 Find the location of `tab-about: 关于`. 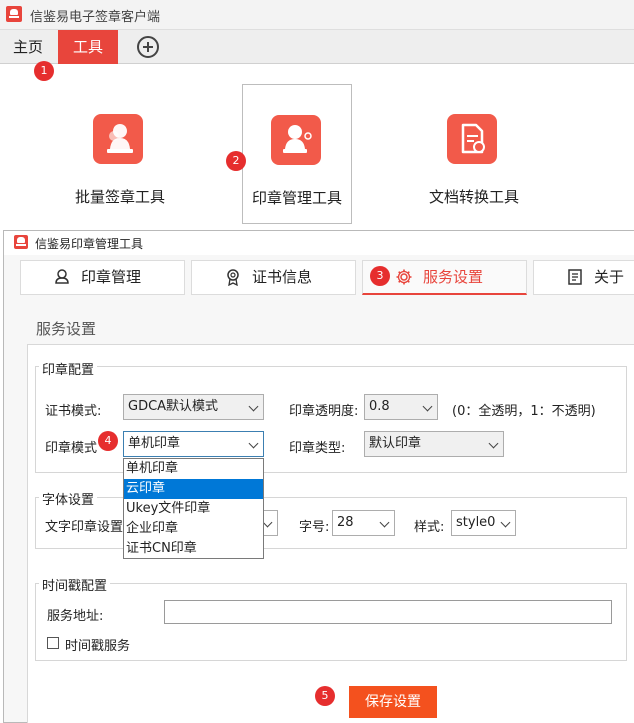

tab-about: 关于 is located at coordinates (583, 277).